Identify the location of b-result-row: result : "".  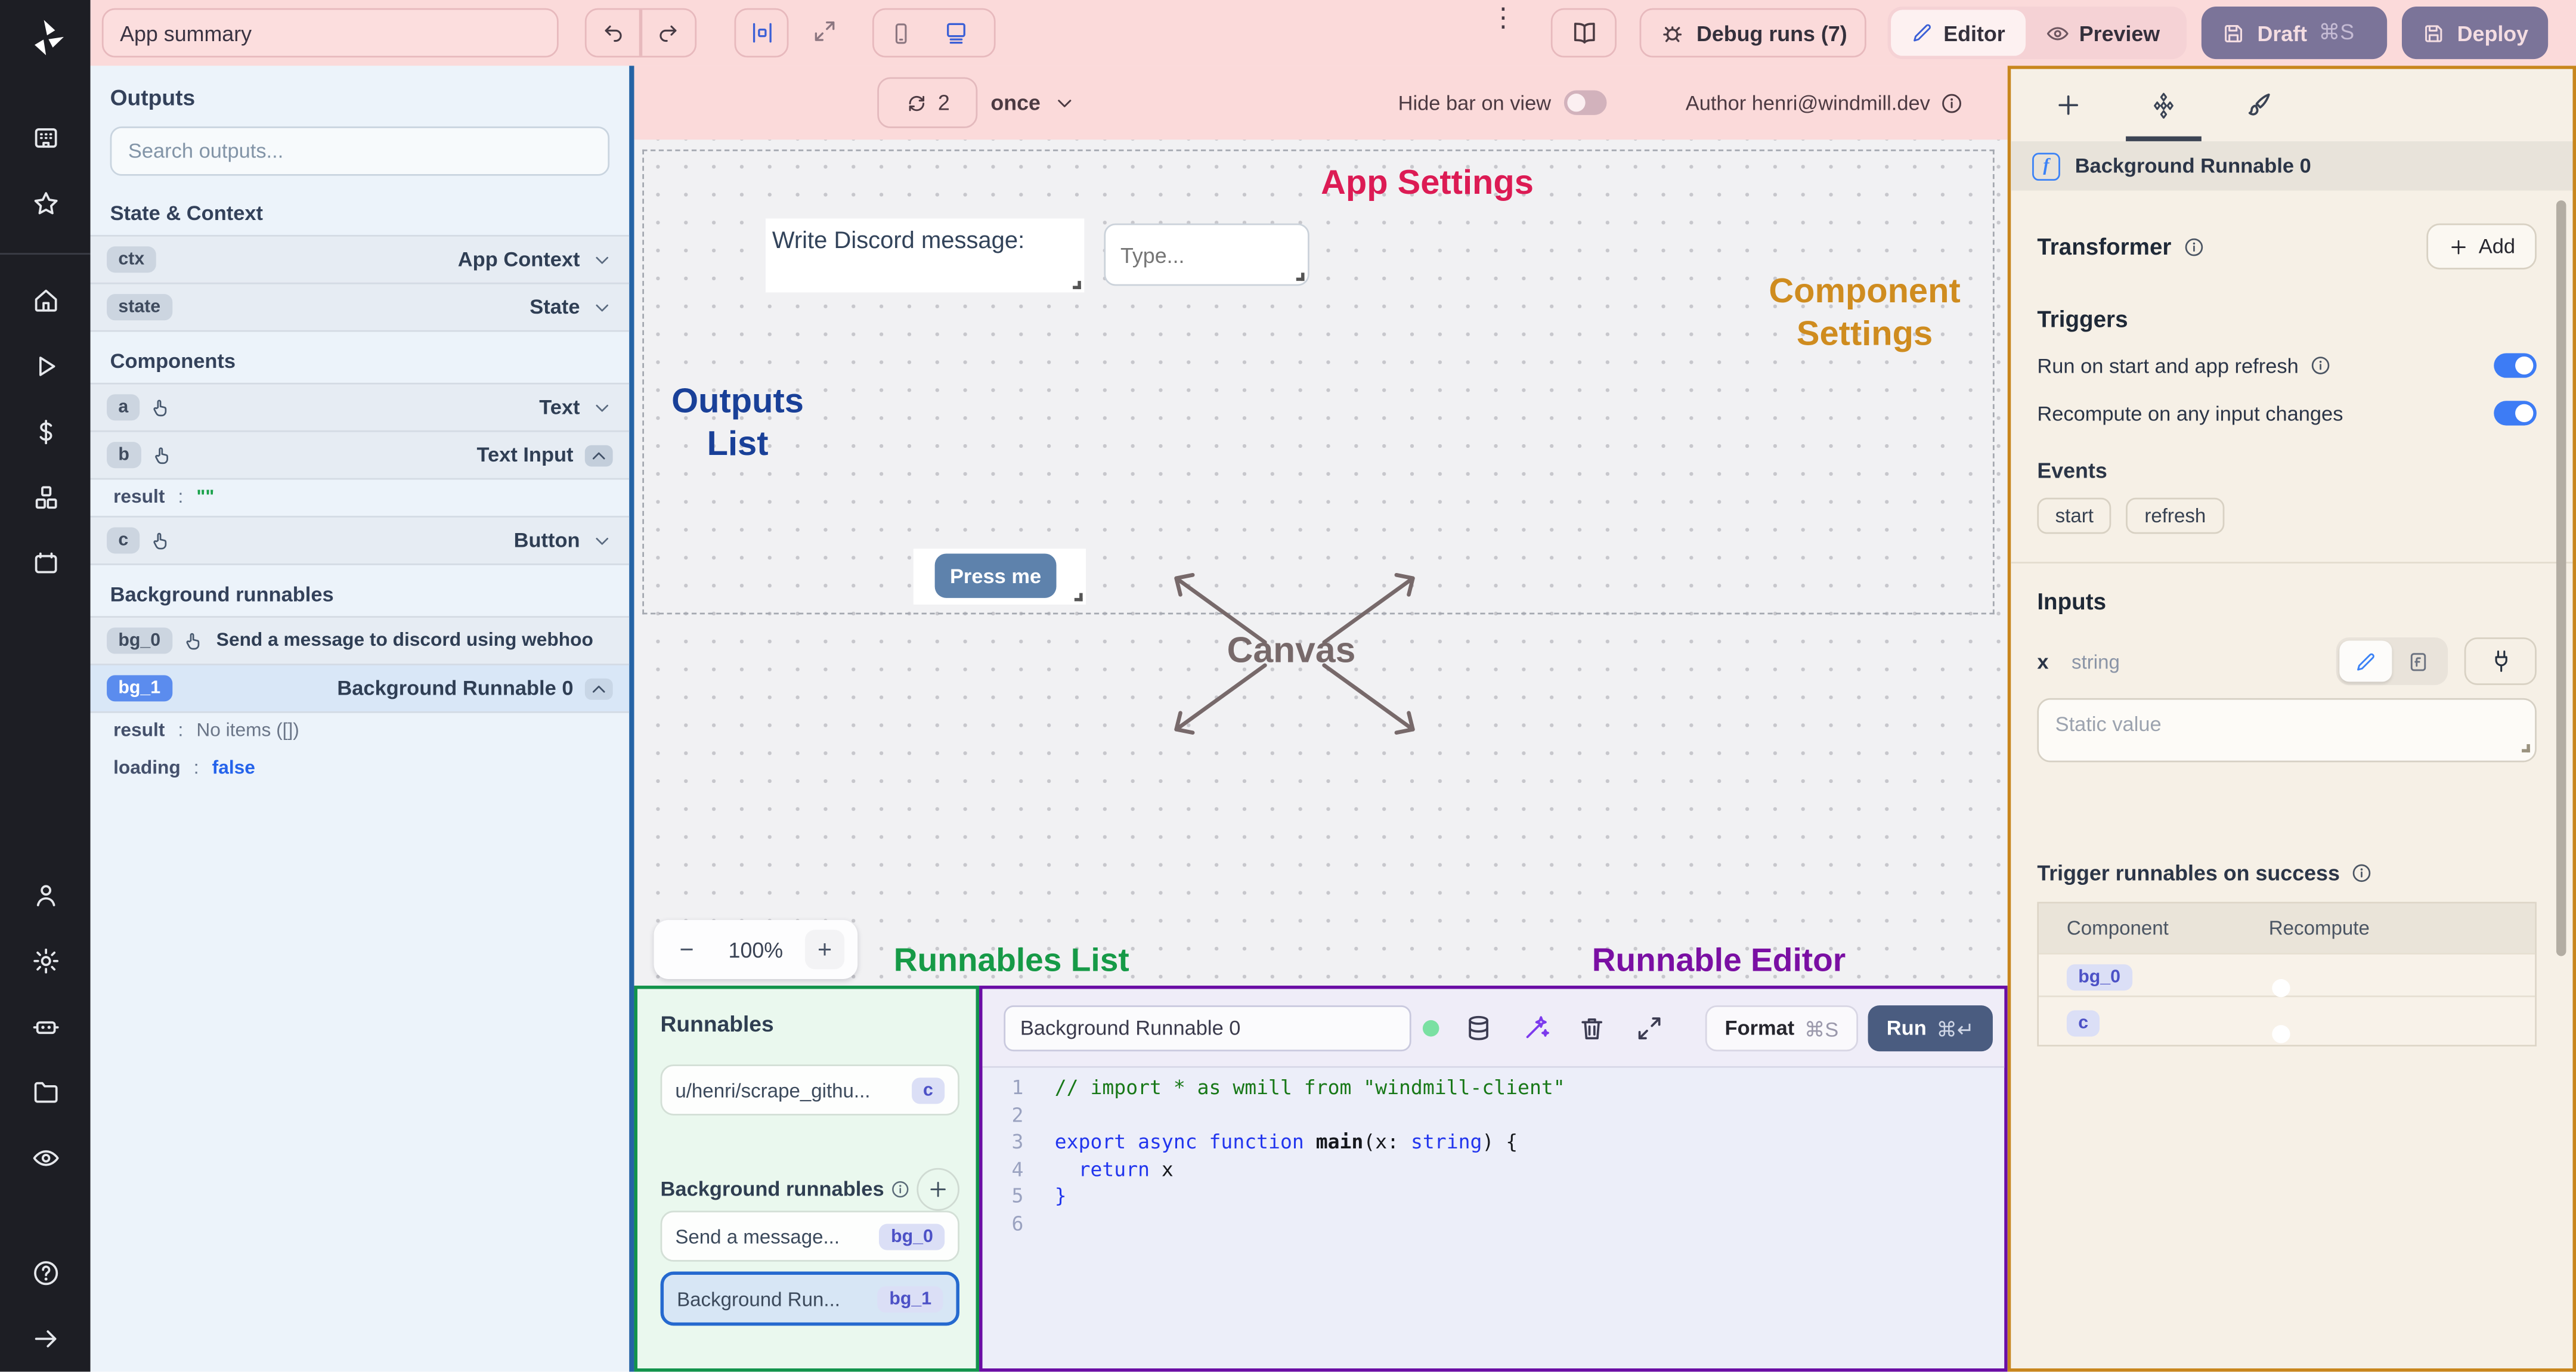
(361, 497).